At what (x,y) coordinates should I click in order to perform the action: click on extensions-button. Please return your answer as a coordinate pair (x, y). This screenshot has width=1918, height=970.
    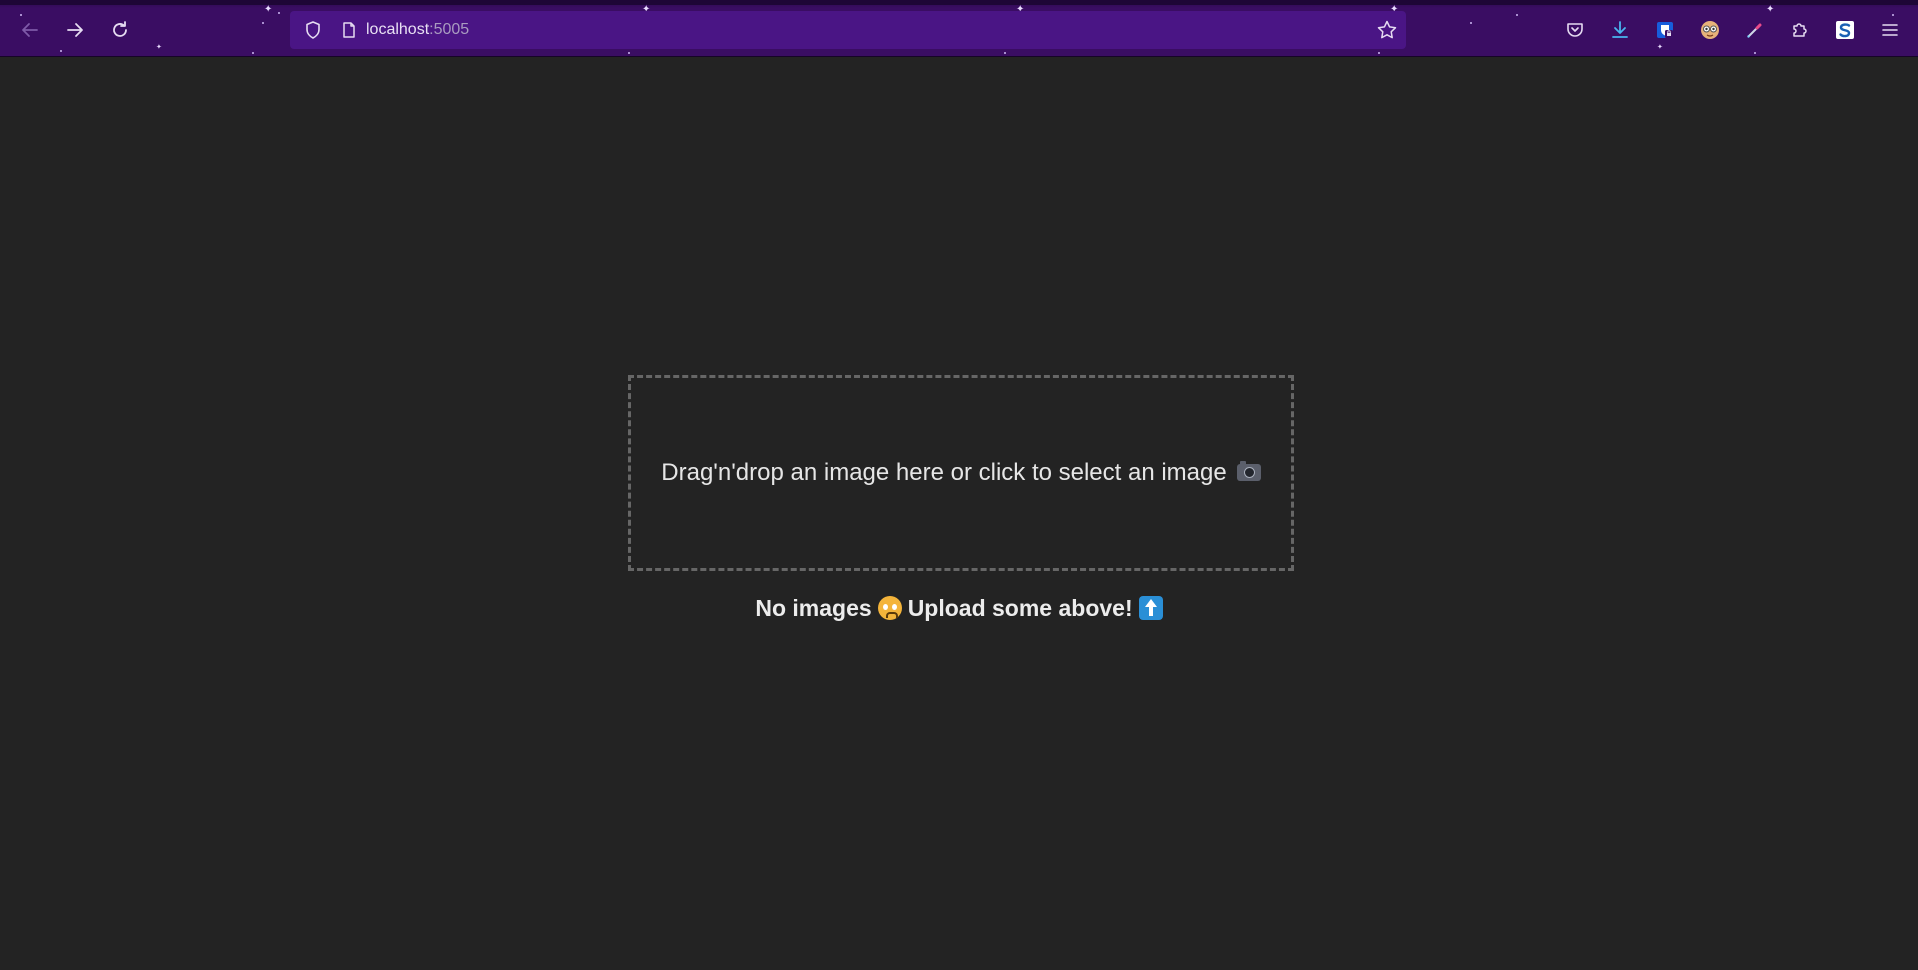
    Looking at the image, I should click on (1800, 30).